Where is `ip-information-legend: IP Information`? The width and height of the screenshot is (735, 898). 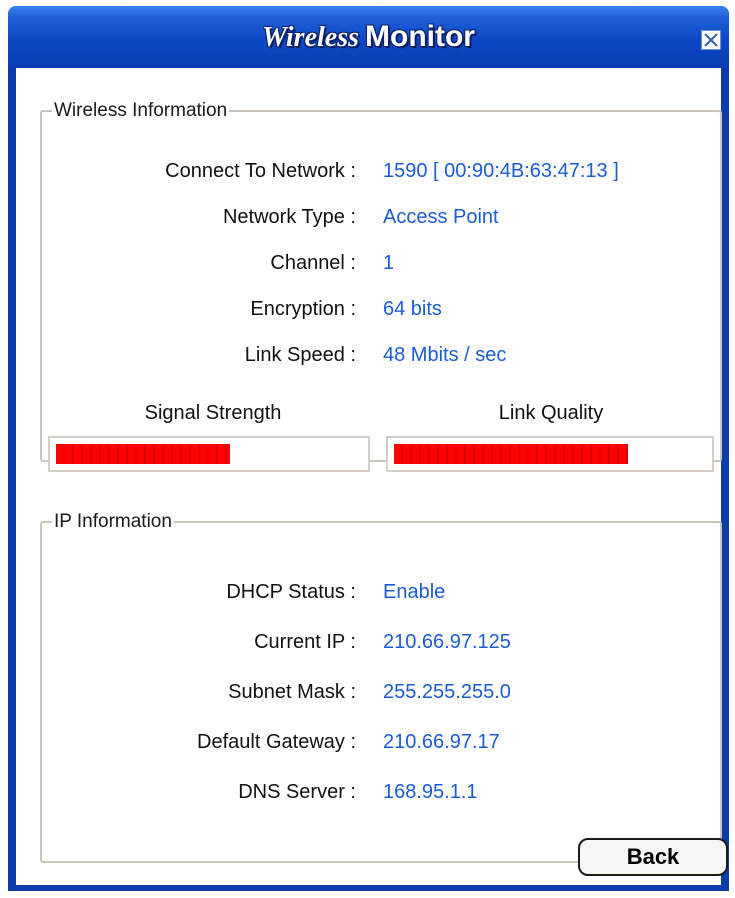
ip-information-legend: IP Information is located at coordinates (113, 521).